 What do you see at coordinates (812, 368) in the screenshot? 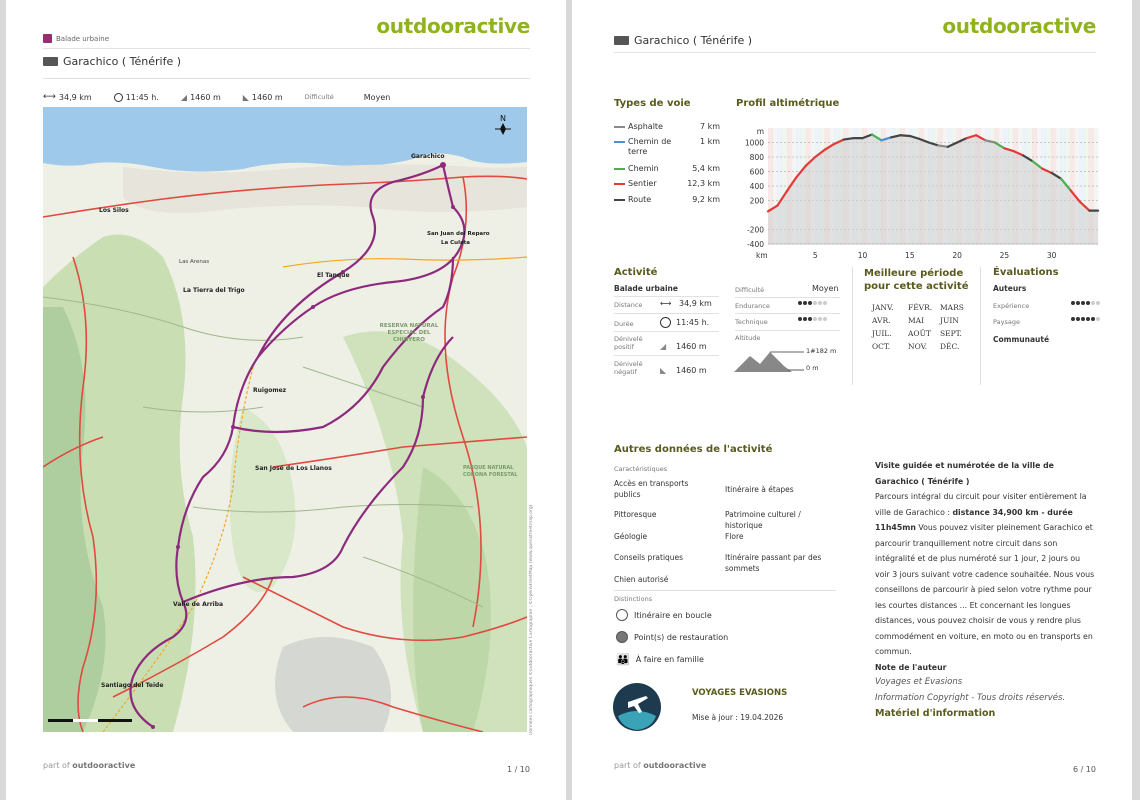
I see `altitude-min: 0 m` at bounding box center [812, 368].